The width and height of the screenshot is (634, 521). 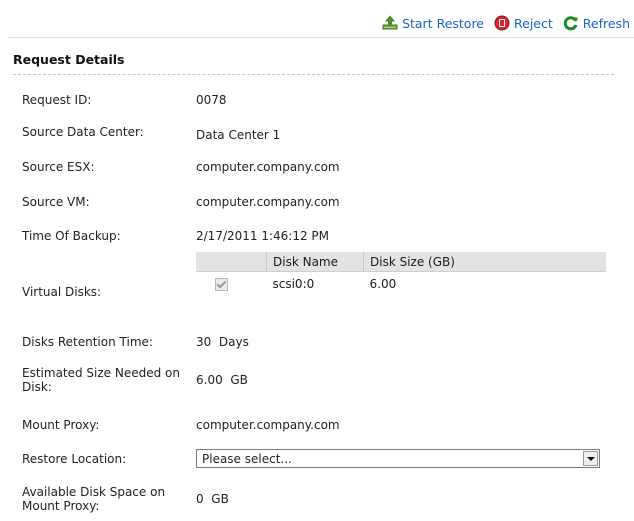 I want to click on reject-icon, so click(x=502, y=23).